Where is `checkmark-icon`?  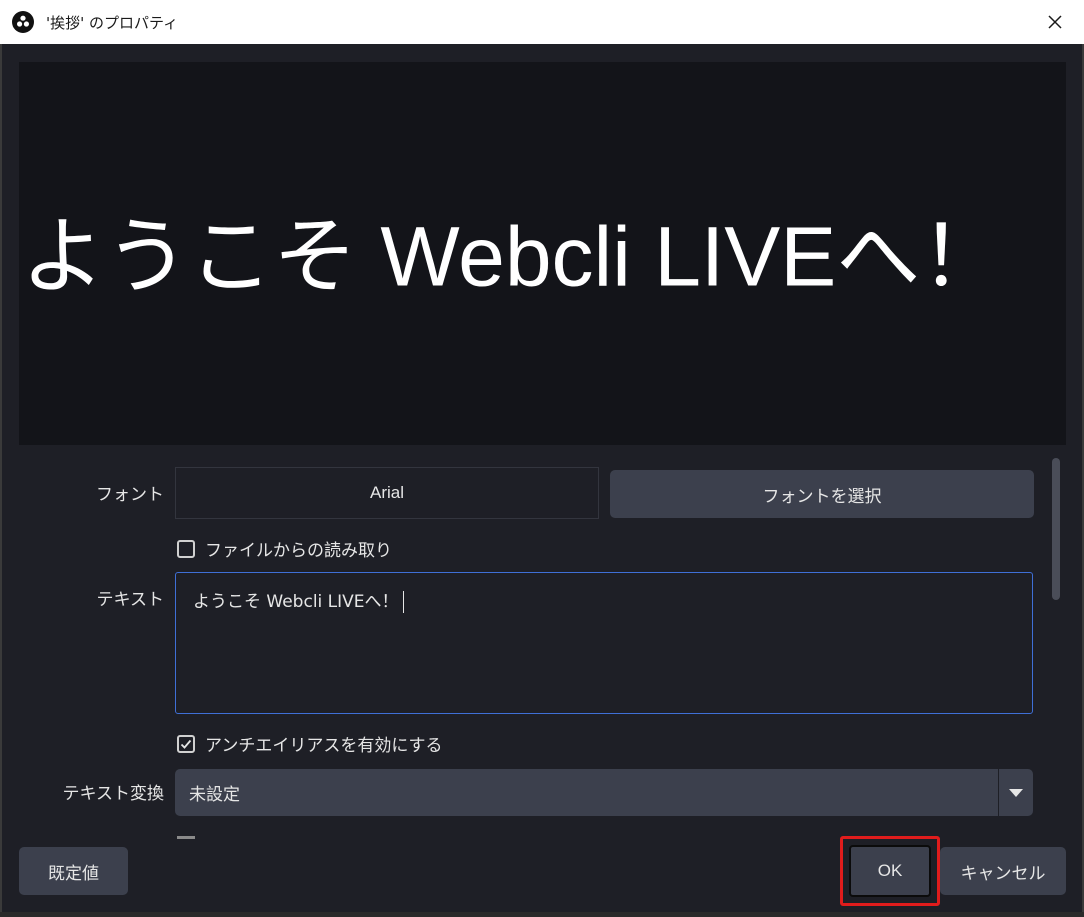 checkmark-icon is located at coordinates (186, 744).